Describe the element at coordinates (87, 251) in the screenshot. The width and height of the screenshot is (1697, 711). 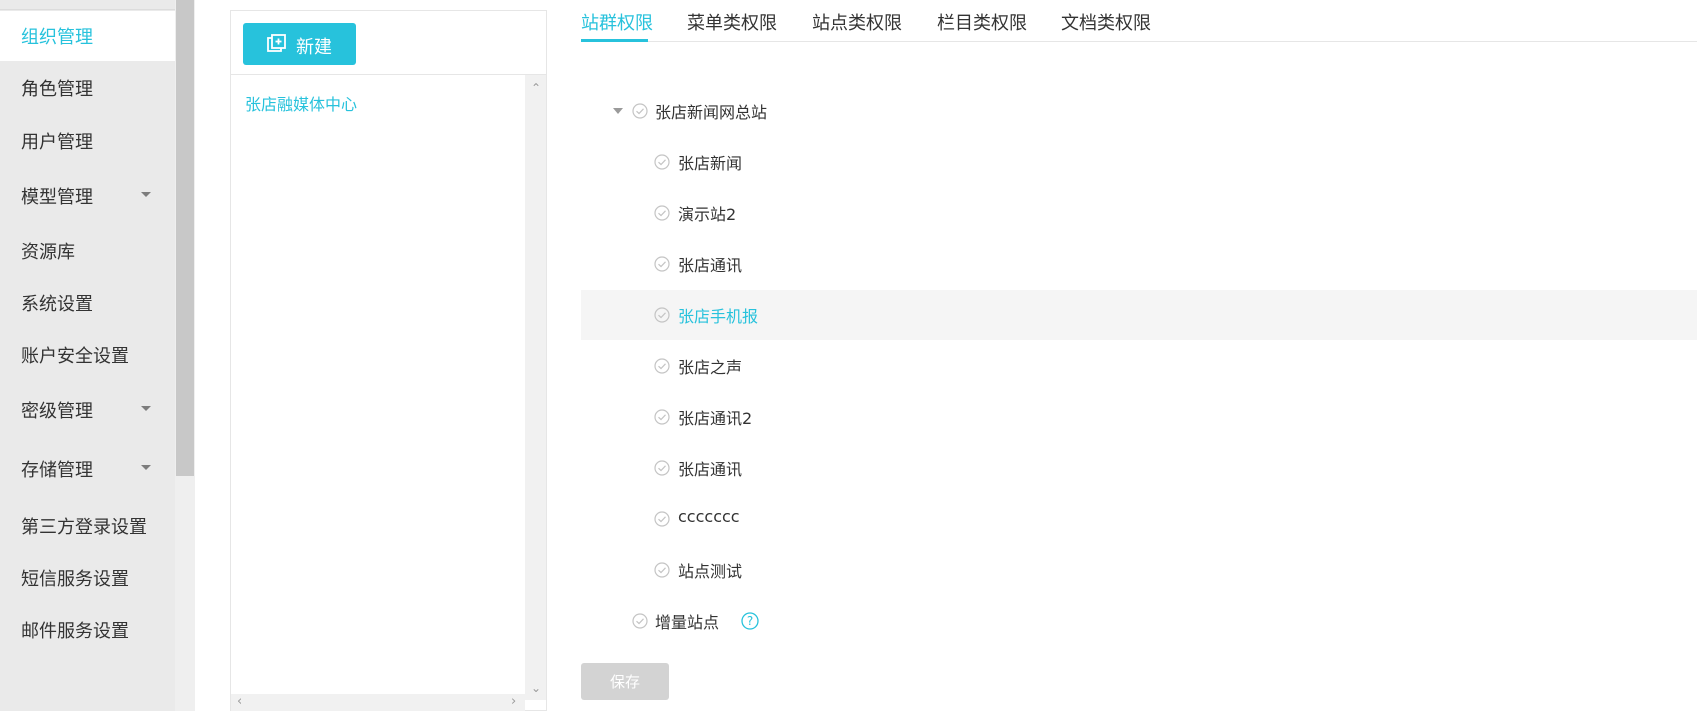
I see `sidebar-item-resource: 资源库` at that location.